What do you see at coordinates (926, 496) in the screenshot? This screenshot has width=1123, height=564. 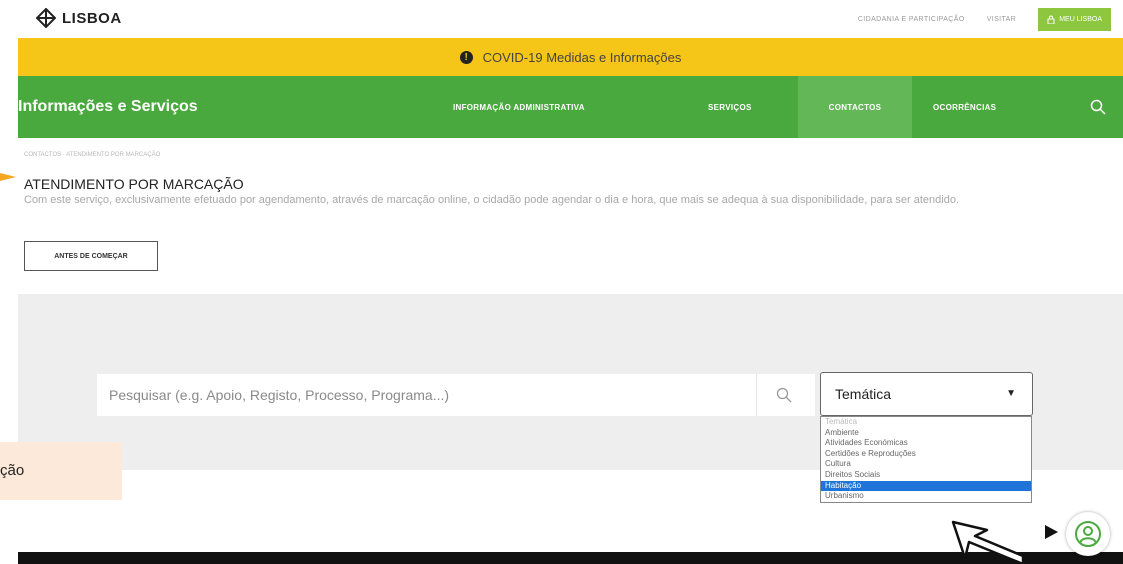 I see `dropdown-option-urbanismo: Urbanismo` at bounding box center [926, 496].